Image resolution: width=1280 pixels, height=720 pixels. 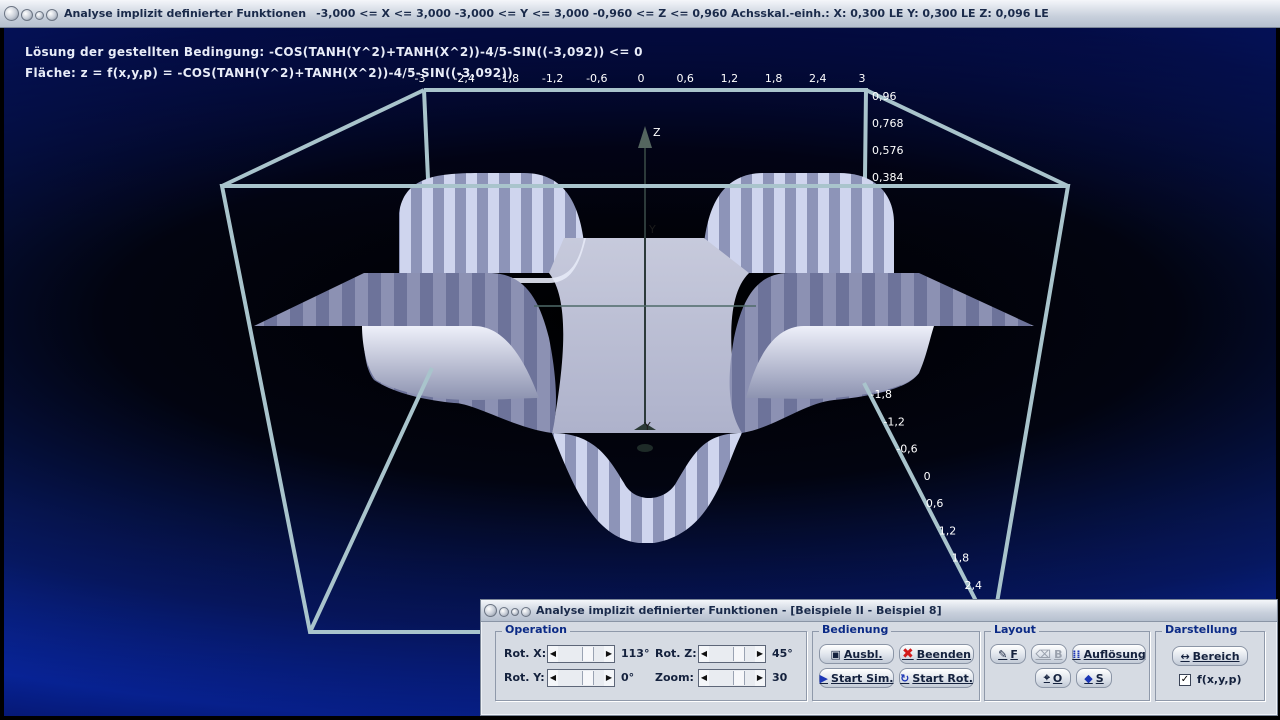 I want to click on y-axis-tick-label: 1,2, so click(x=948, y=530).